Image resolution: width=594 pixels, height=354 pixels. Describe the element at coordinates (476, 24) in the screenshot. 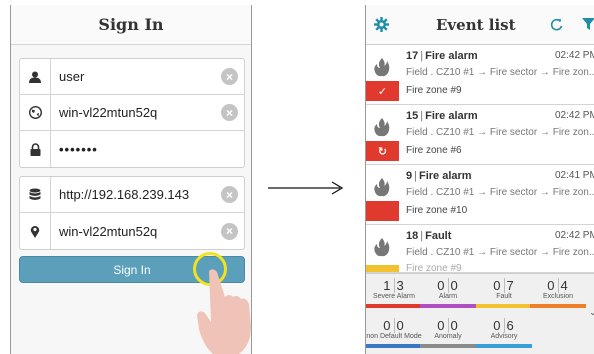

I see `event-list-title: Event list` at that location.